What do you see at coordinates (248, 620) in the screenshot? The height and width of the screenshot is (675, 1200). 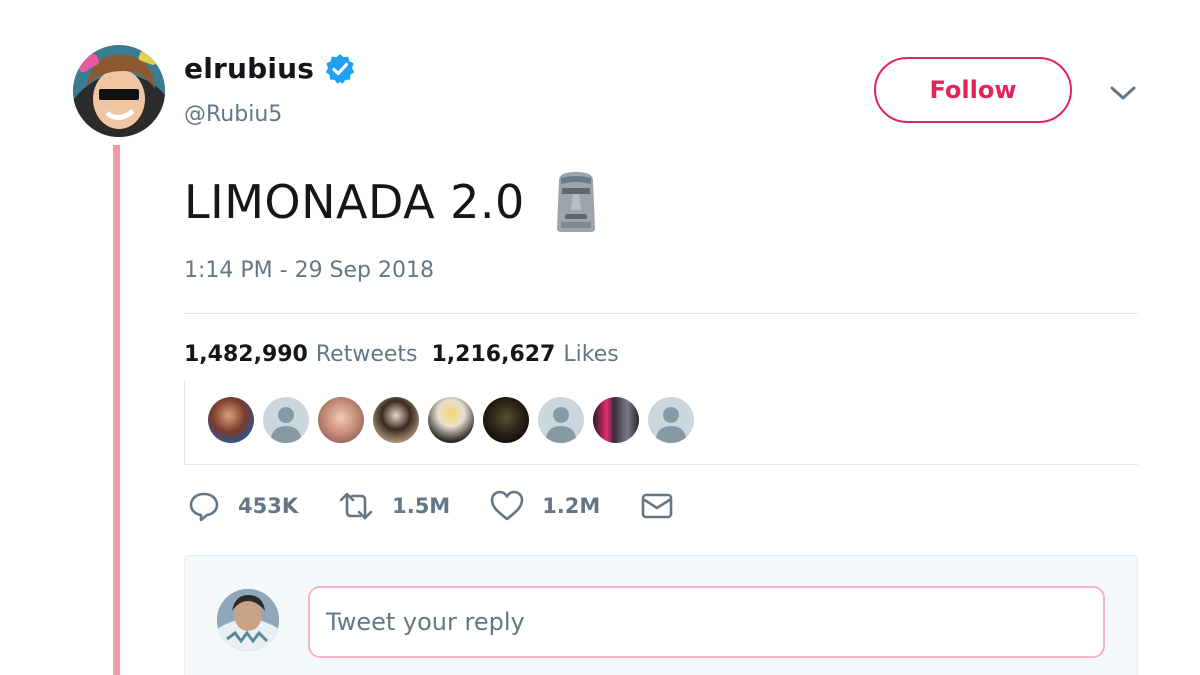 I see `current-user-avatar` at bounding box center [248, 620].